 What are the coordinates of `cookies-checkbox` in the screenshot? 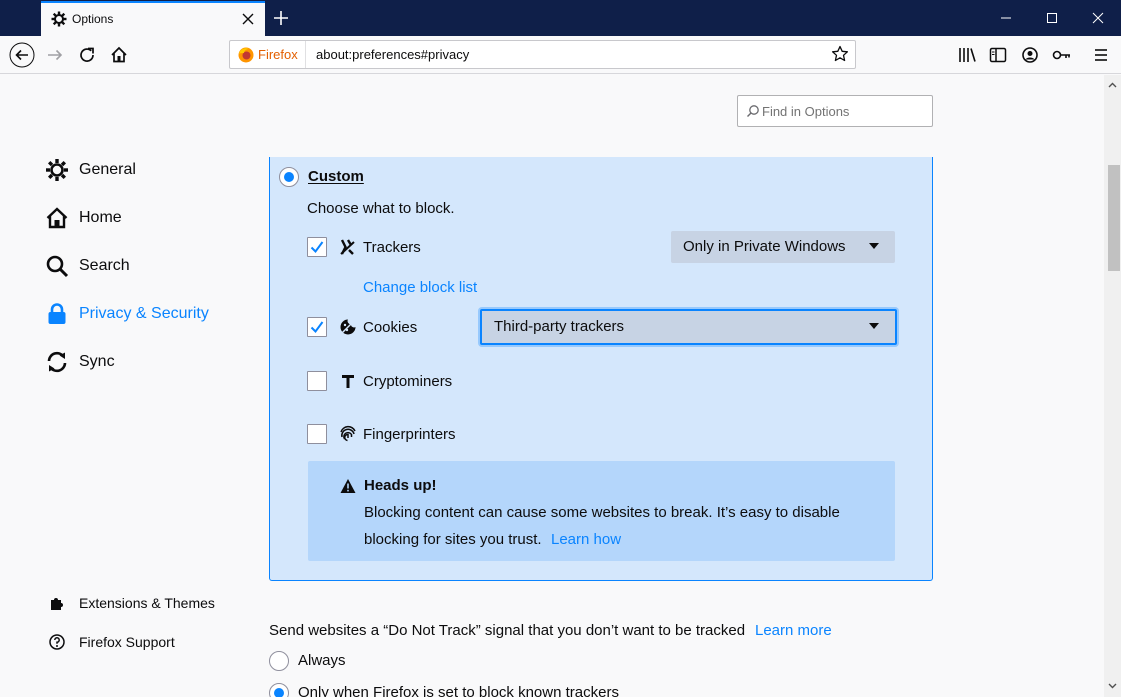 It's located at (317, 327).